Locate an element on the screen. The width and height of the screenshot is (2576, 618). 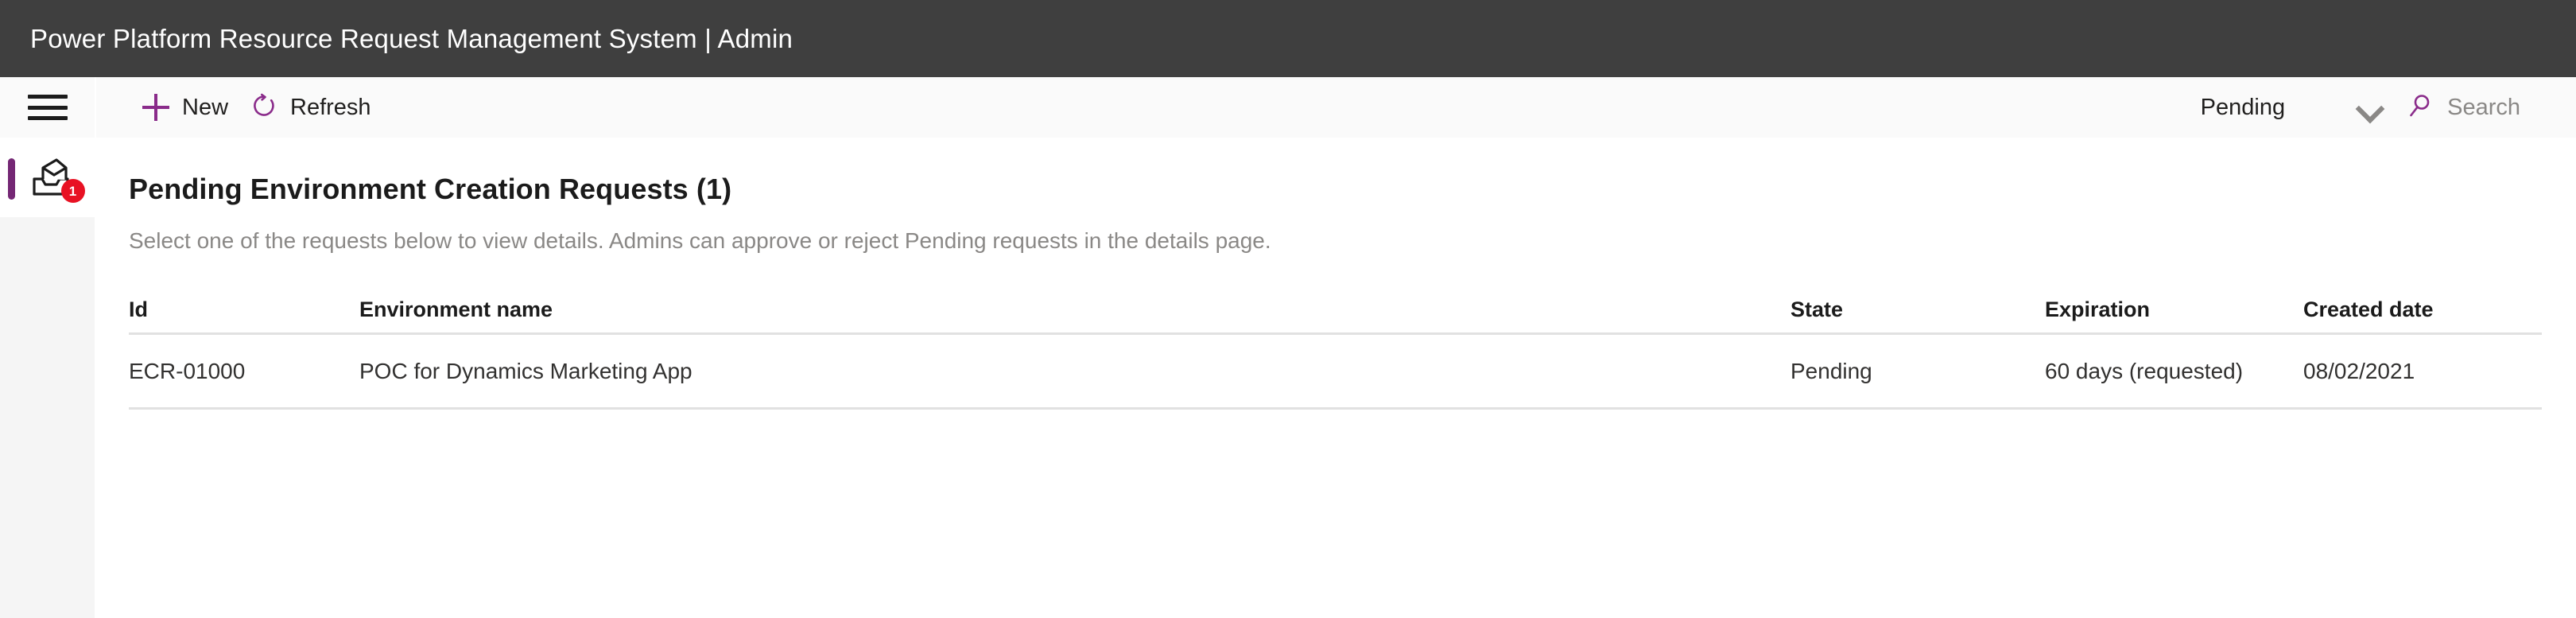
search-magnifier-icon is located at coordinates (2420, 107).